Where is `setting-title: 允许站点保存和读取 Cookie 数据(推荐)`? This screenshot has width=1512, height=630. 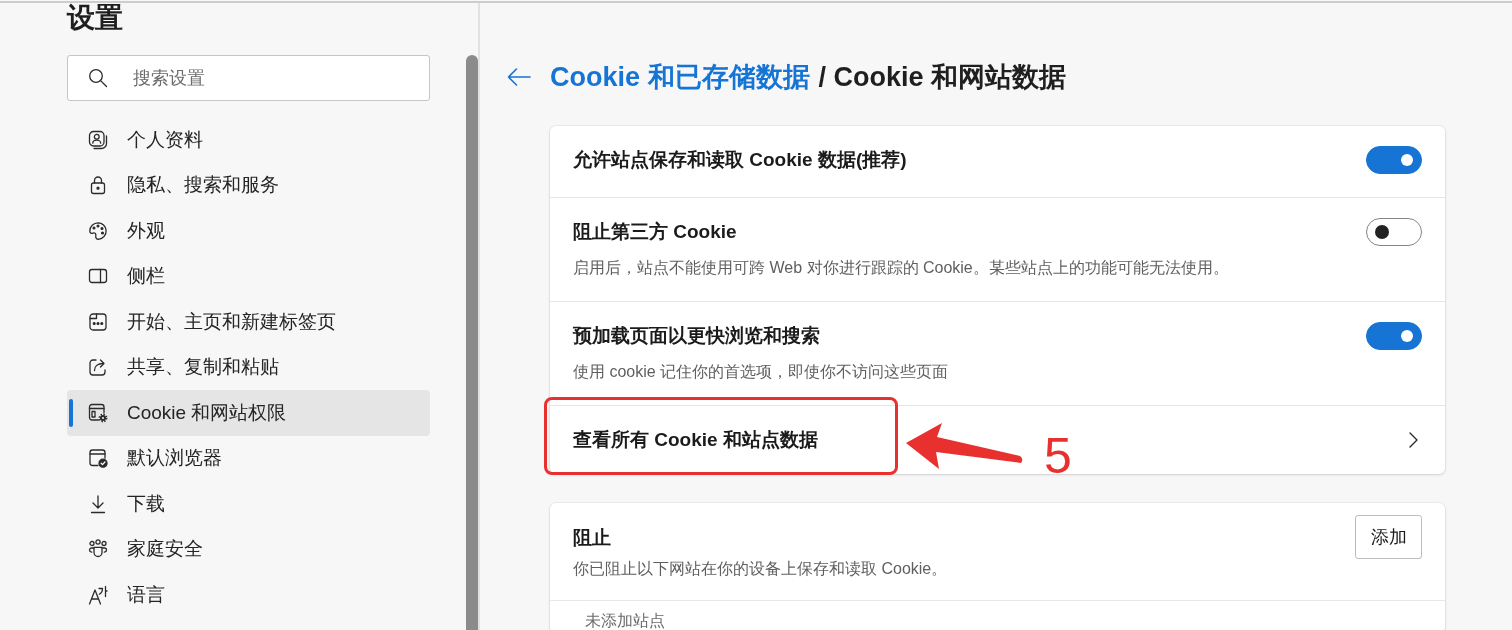 setting-title: 允许站点保存和读取 Cookie 数据(推荐) is located at coordinates (740, 160).